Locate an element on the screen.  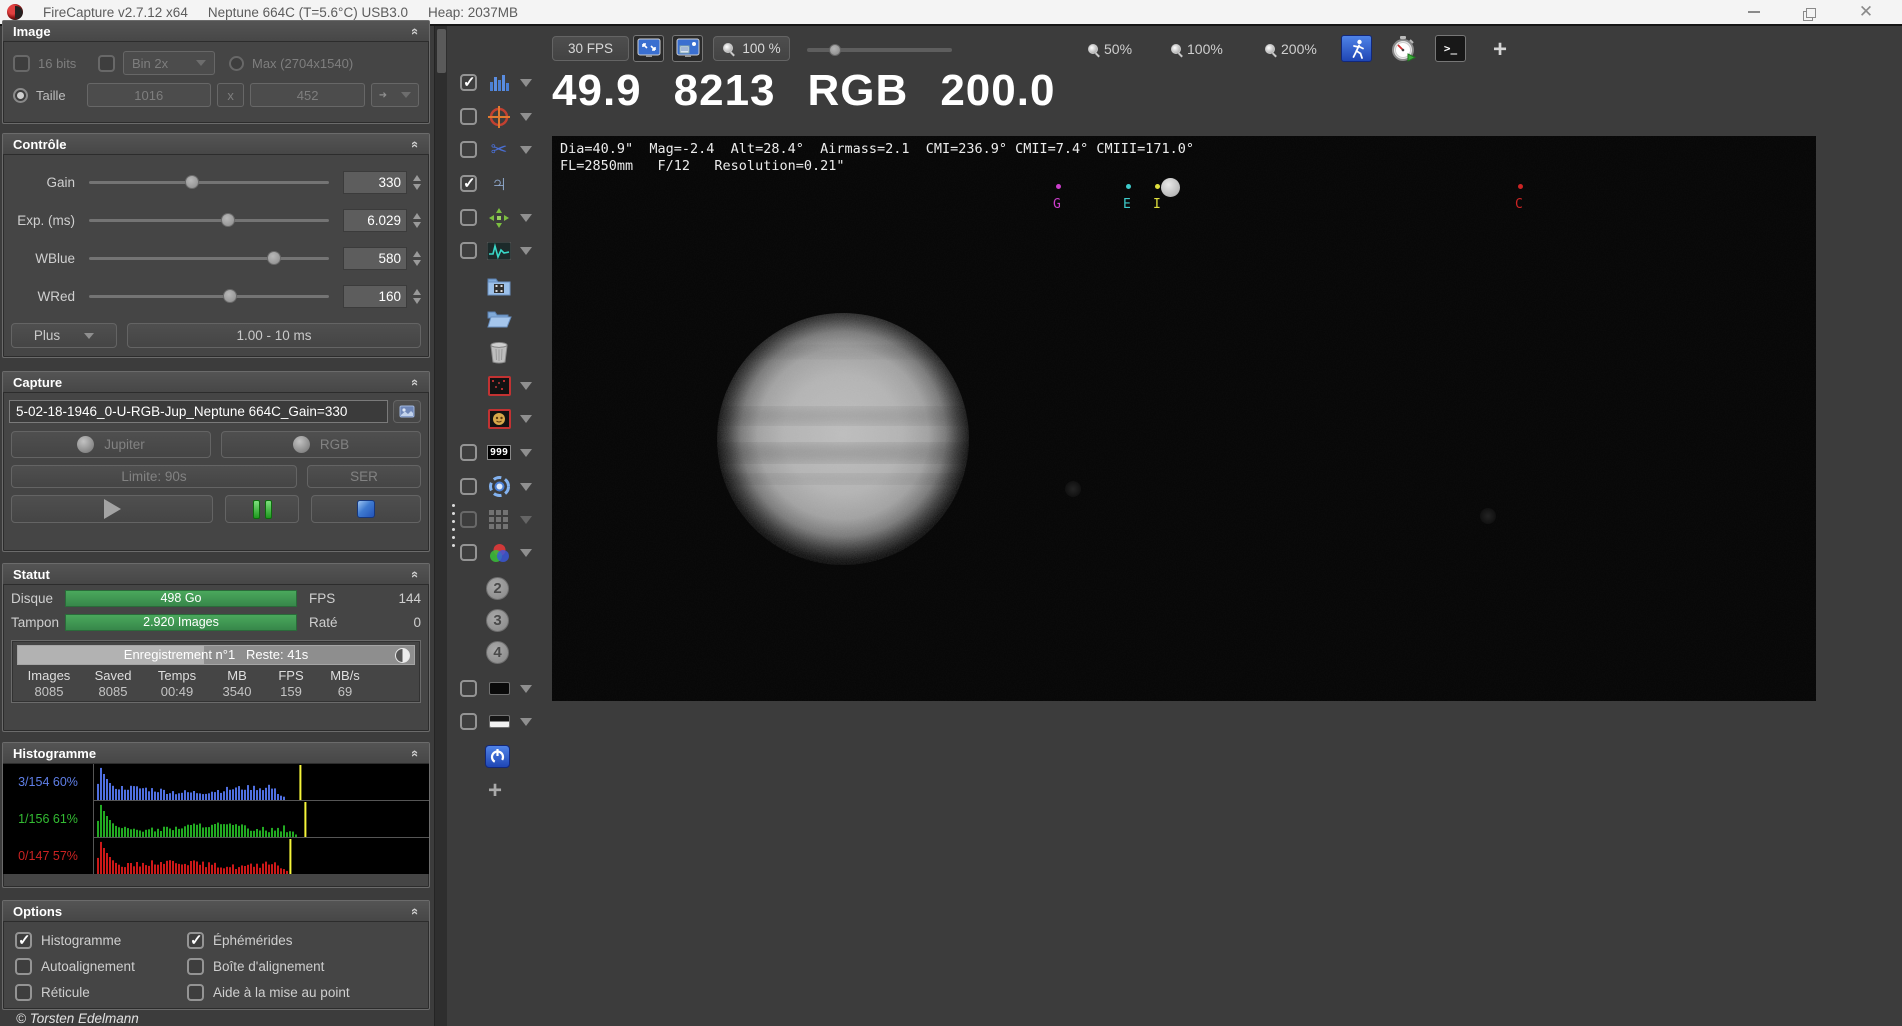
taille-radio is located at coordinates (20, 95).